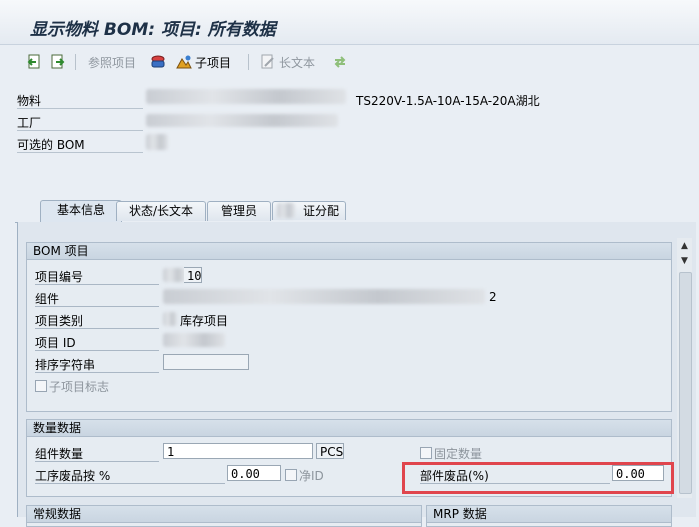 Image resolution: width=699 pixels, height=527 pixels. I want to click on vertical-scrollbar: ▲ ▼, so click(684, 368).